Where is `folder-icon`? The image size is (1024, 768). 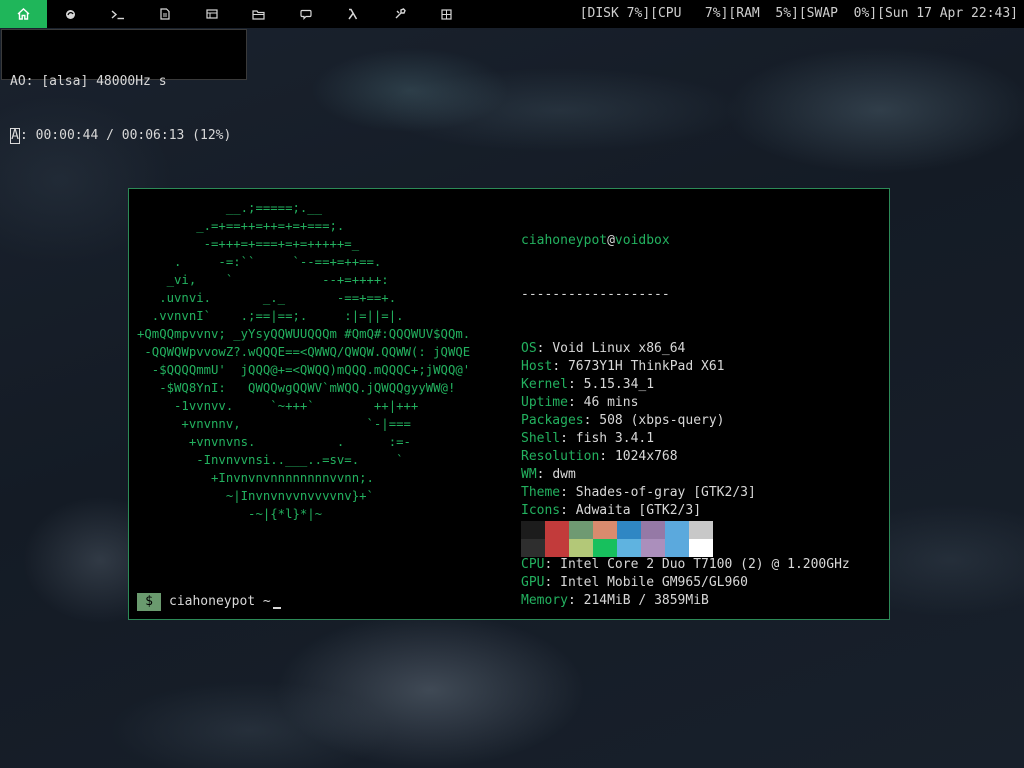 folder-icon is located at coordinates (258, 14).